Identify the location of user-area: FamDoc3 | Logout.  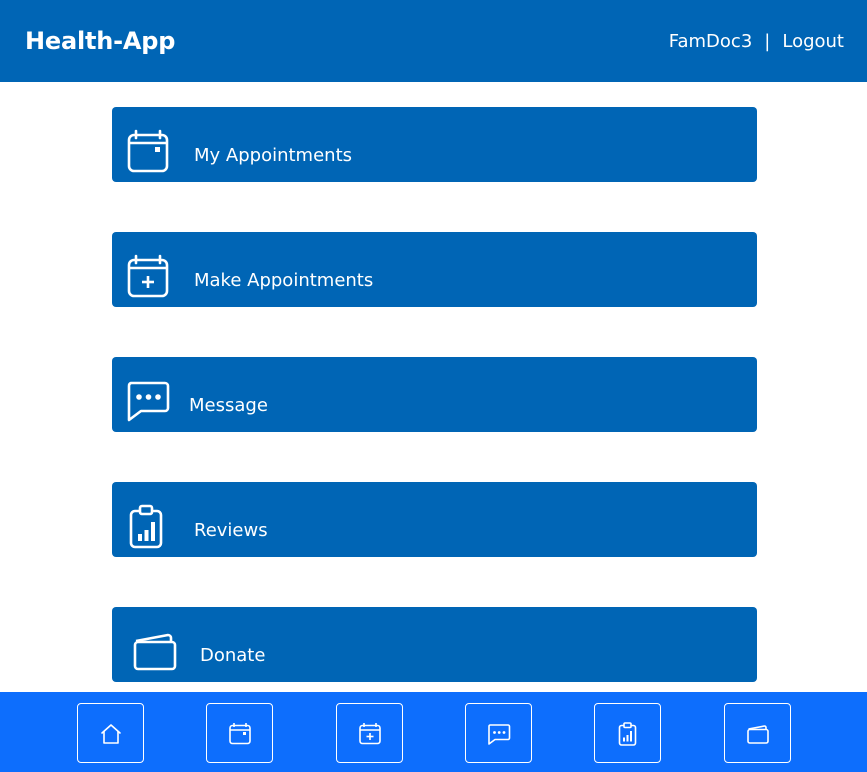
(756, 41).